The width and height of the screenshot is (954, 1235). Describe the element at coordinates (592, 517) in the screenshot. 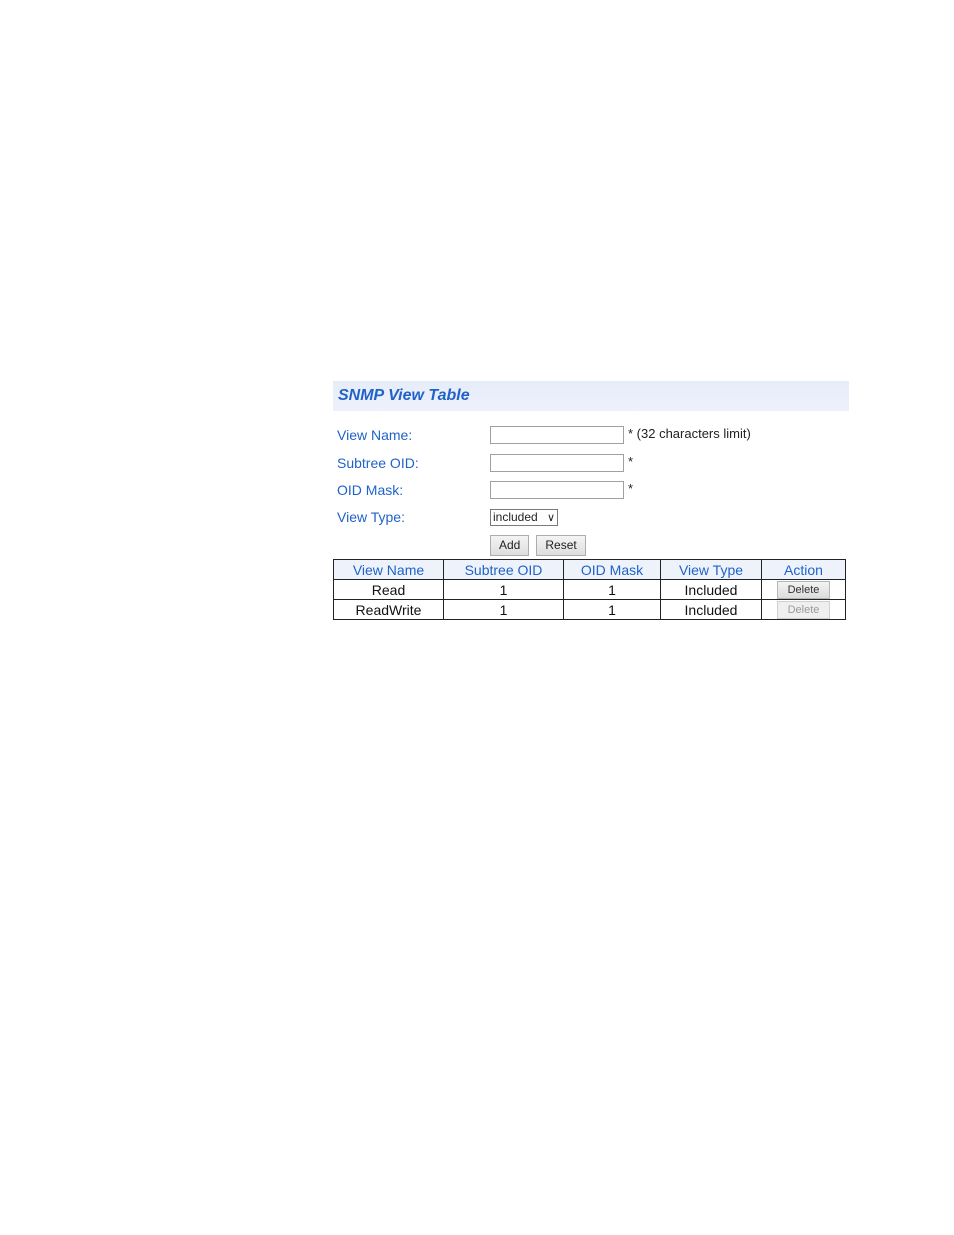

I see `view-type-row: View Type: included ∨` at that location.